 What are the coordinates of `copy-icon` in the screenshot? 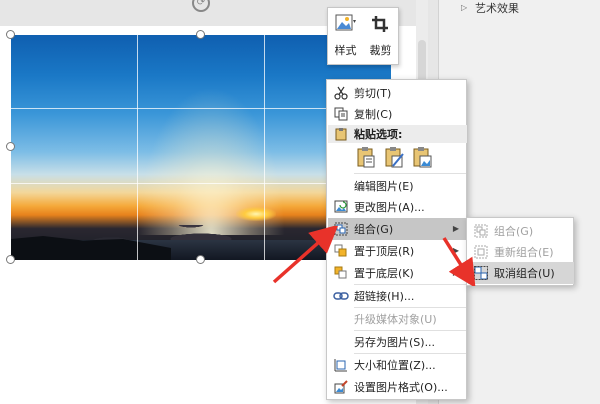 It's located at (341, 114).